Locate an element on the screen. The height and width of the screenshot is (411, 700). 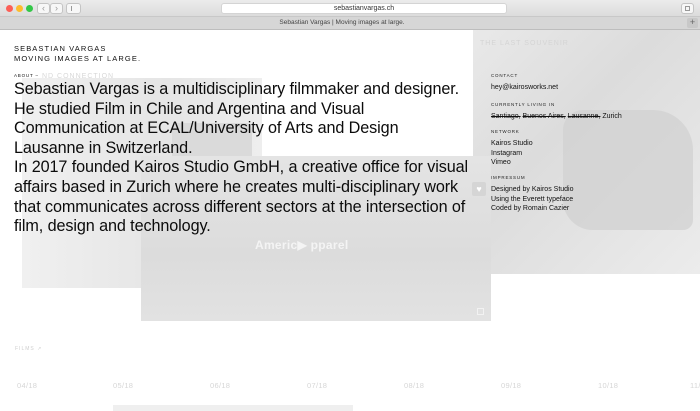
email-link: hey@kairosworks.net is located at coordinates (591, 88).